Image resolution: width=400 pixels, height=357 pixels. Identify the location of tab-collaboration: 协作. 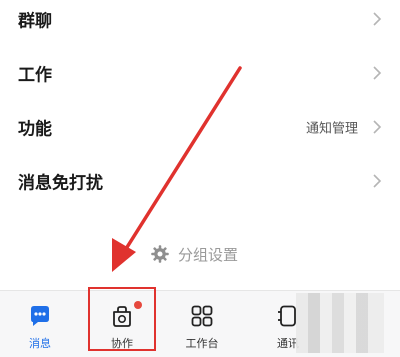
(122, 324).